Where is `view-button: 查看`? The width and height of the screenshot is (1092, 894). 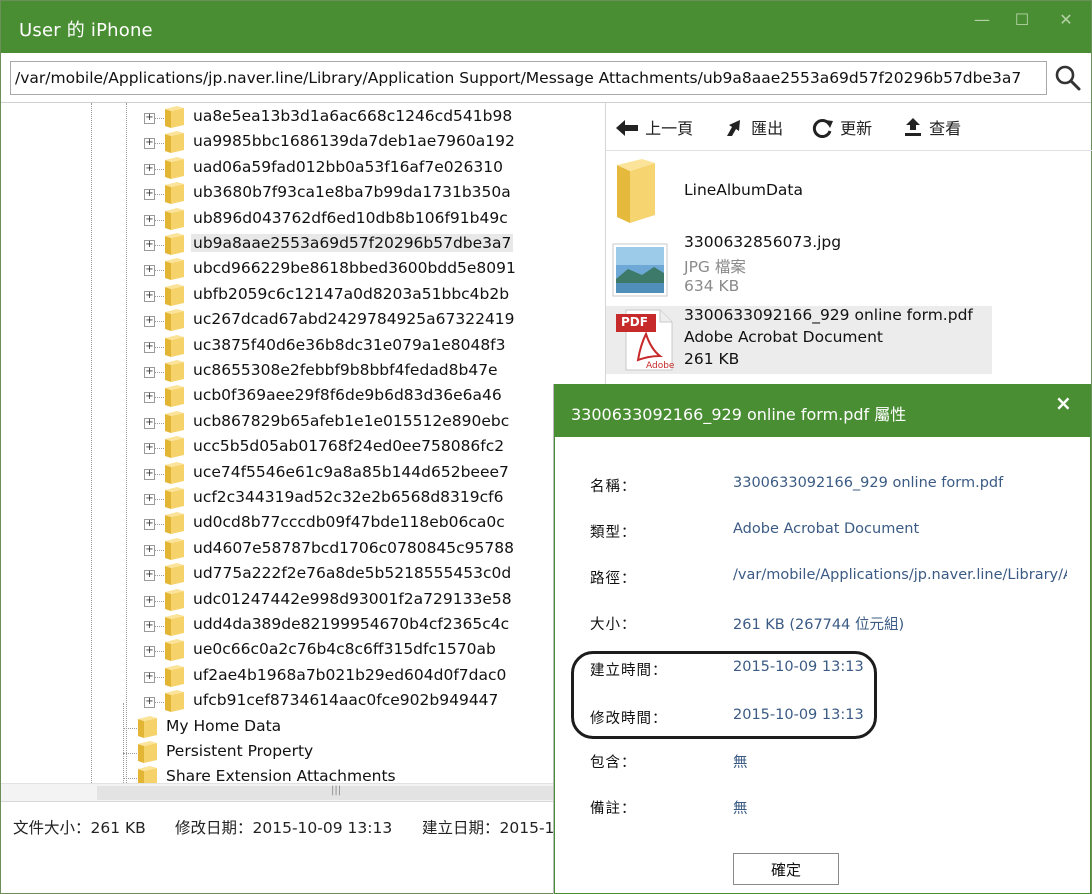
view-button: 查看 is located at coordinates (931, 128).